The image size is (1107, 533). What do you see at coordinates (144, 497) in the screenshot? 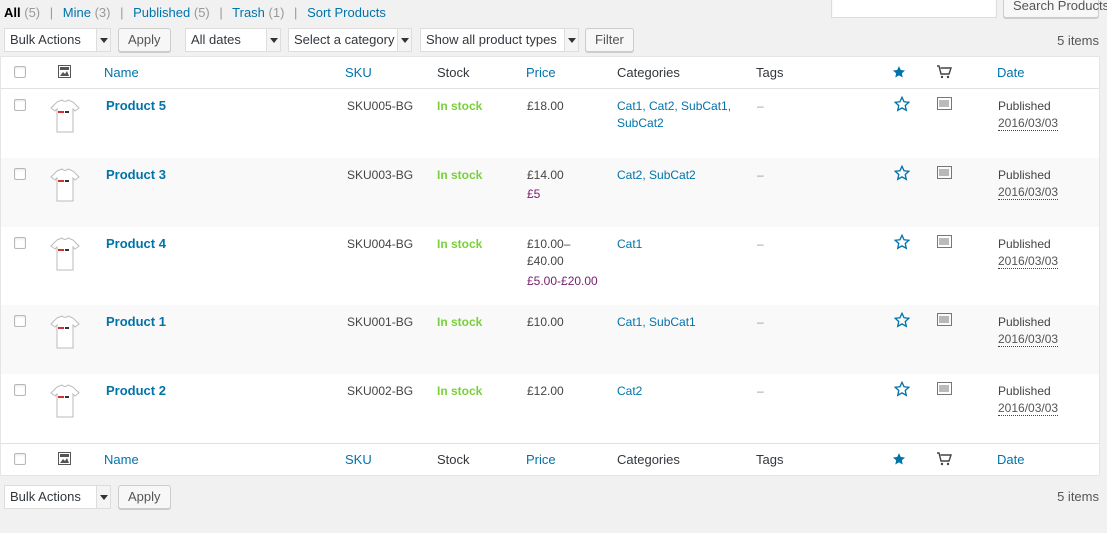
I see `apply-button-bottom: Apply` at bounding box center [144, 497].